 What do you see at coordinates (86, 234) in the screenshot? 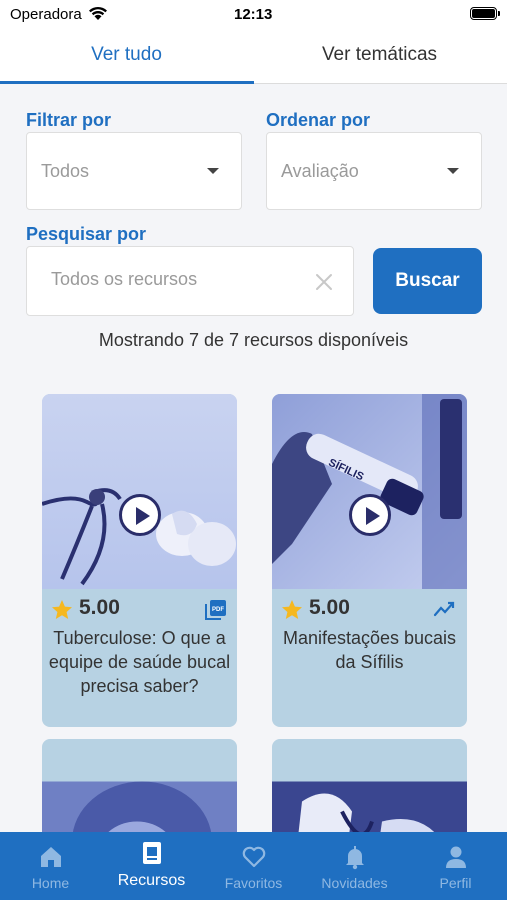
I see `search-label: Pesquisar por` at bounding box center [86, 234].